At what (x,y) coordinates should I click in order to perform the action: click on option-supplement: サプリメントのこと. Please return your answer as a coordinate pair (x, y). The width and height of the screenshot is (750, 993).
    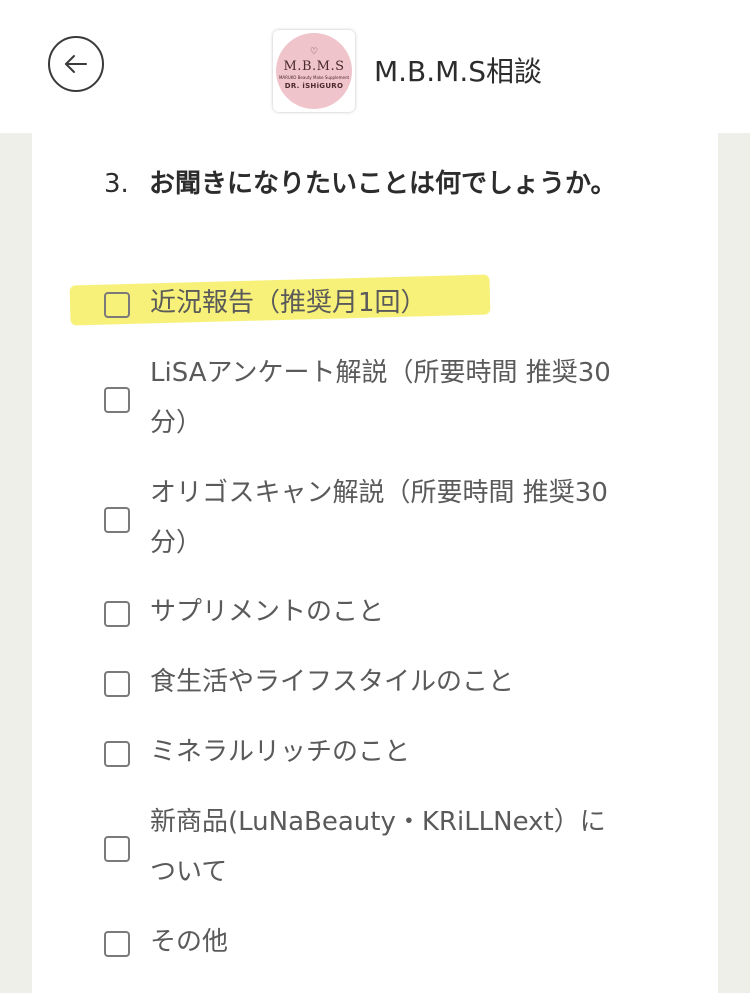
    Looking at the image, I should click on (364, 612).